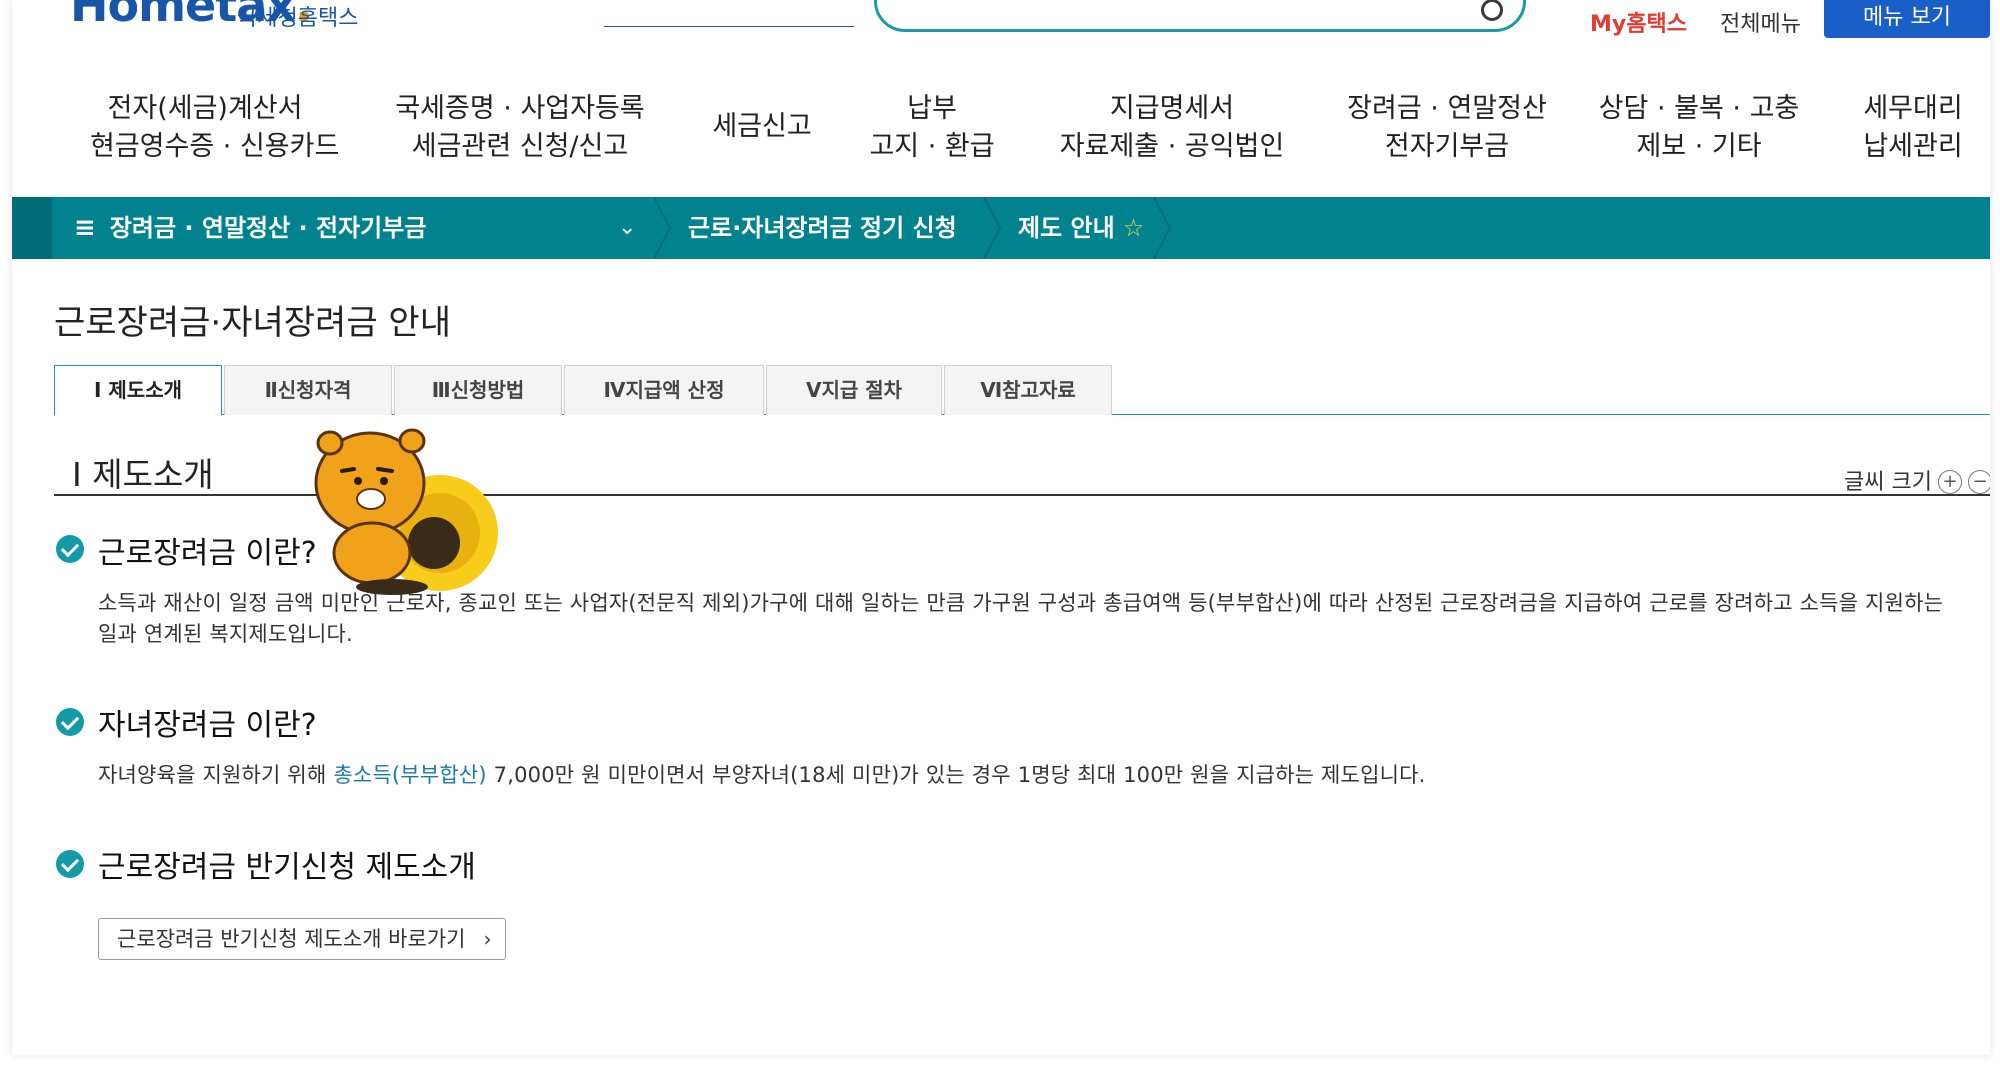  What do you see at coordinates (932, 108) in the screenshot?
I see `gnb-line: 납부` at bounding box center [932, 108].